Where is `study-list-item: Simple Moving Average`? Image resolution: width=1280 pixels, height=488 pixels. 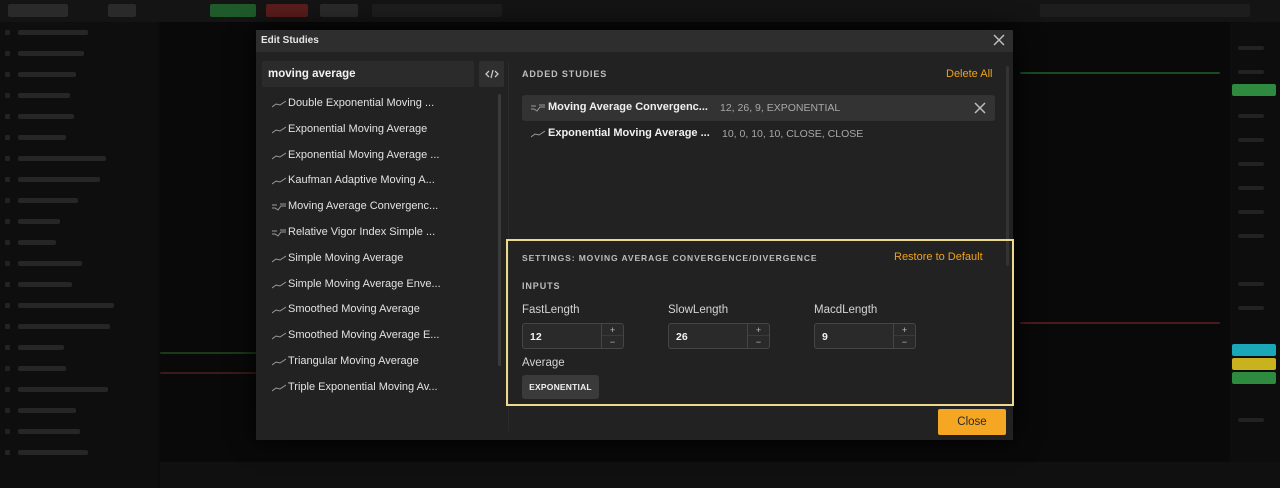
study-list-item: Simple Moving Average is located at coordinates (380, 259).